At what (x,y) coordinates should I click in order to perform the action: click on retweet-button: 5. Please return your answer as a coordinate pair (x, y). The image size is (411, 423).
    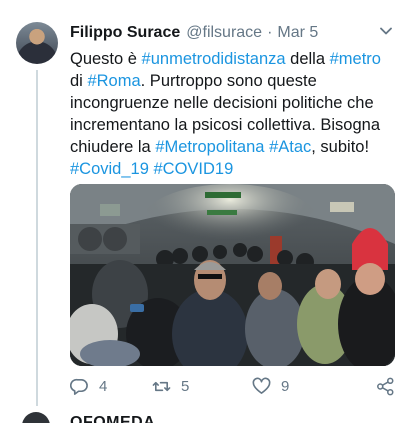
    Looking at the image, I should click on (202, 386).